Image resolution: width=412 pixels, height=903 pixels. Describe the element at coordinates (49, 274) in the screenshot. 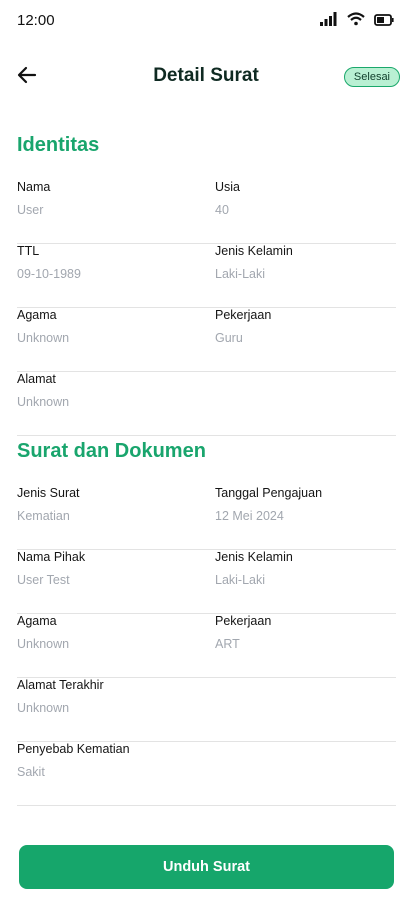

I see `field-value: 09-10-1989` at that location.